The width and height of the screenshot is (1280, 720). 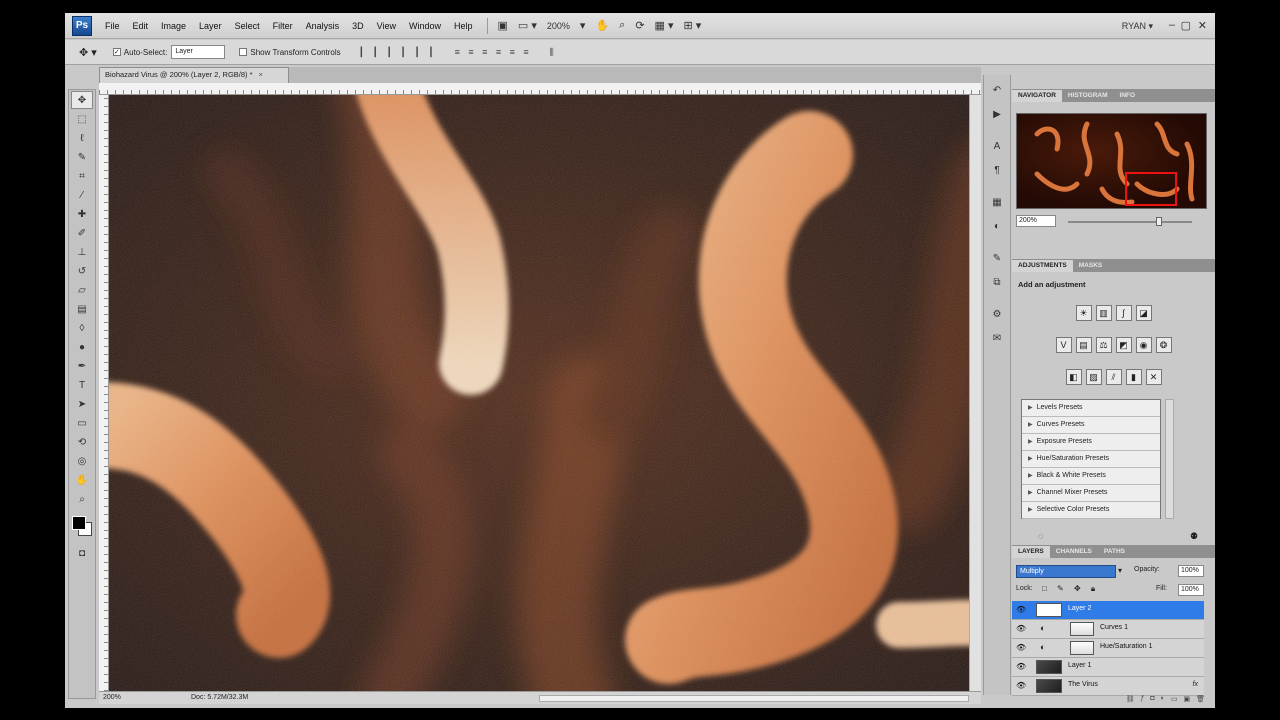 I want to click on workspace-user-label: RYAN ▾, so click(x=1137, y=26).